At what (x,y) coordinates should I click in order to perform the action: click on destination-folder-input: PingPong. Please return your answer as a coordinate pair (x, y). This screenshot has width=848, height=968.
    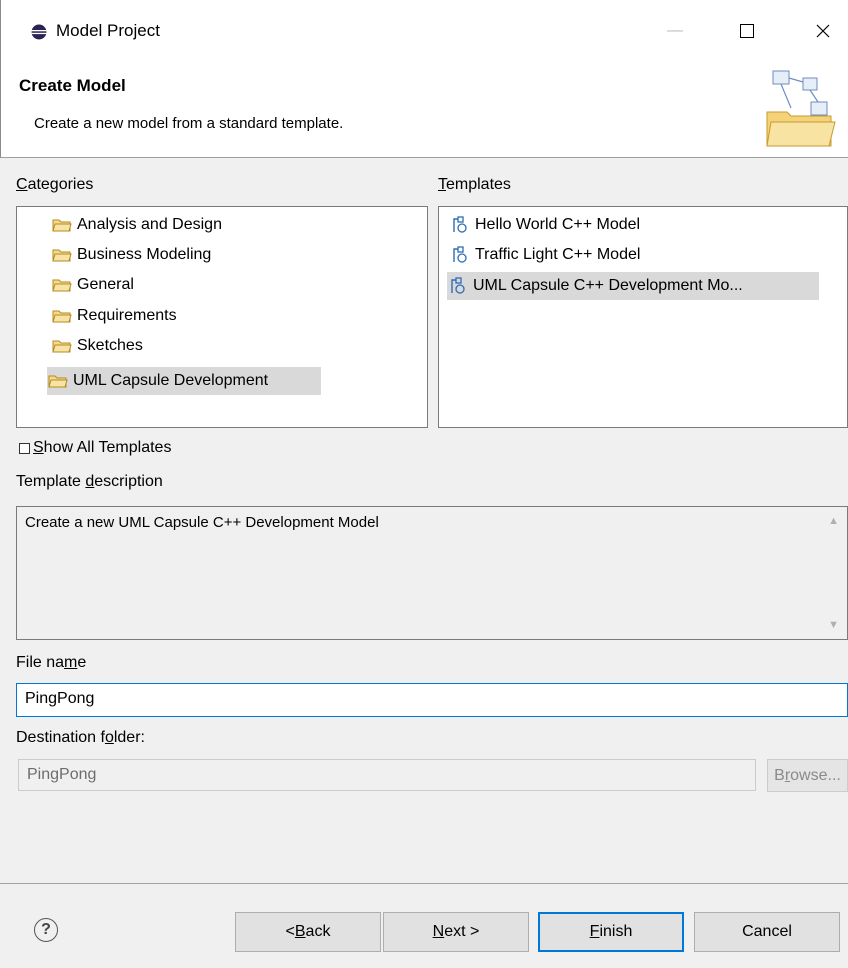
    Looking at the image, I should click on (387, 775).